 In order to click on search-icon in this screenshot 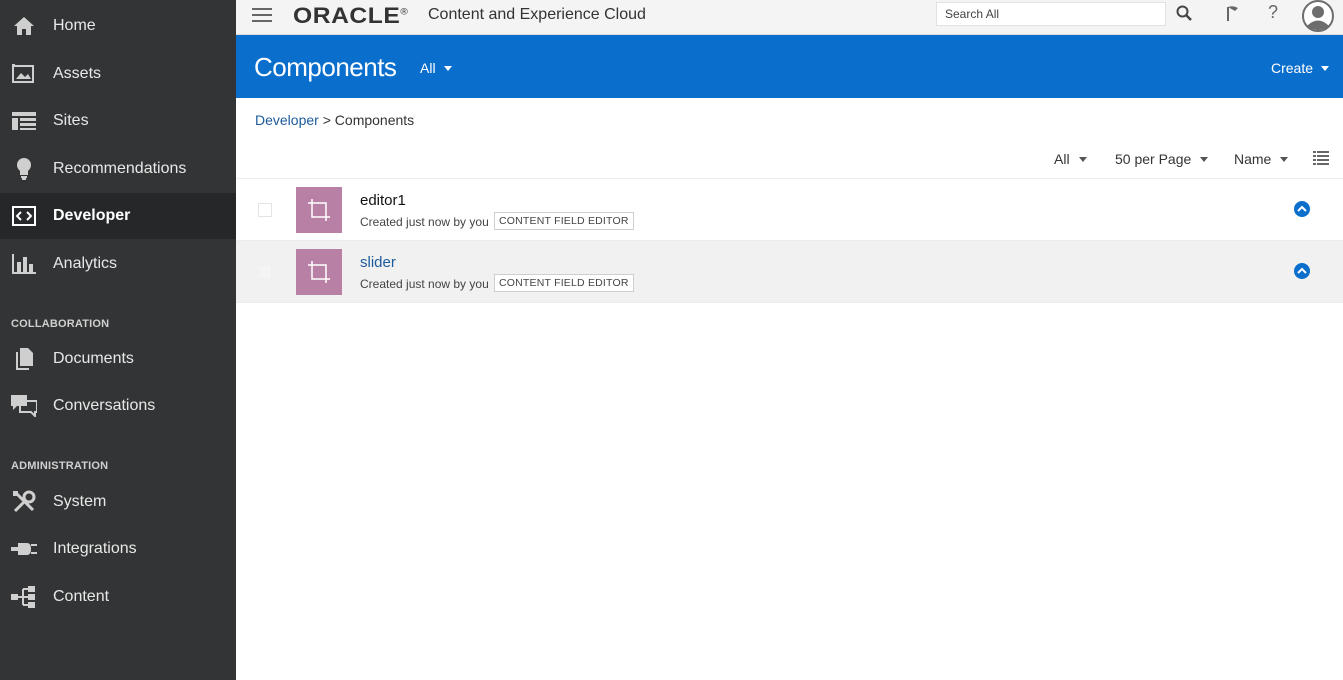, I will do `click(1187, 15)`.